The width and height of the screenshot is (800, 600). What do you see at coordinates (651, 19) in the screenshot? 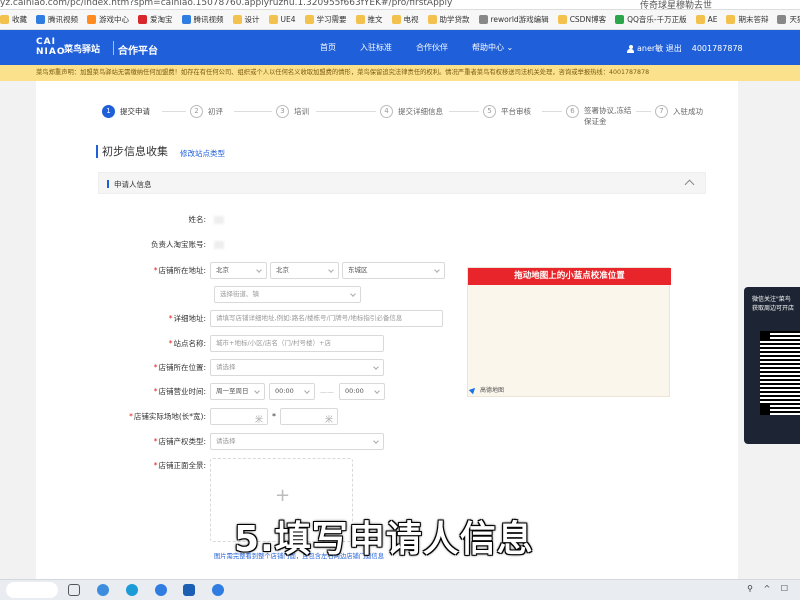
I see `bookmark-item: QQ音乐-千万正版` at bounding box center [651, 19].